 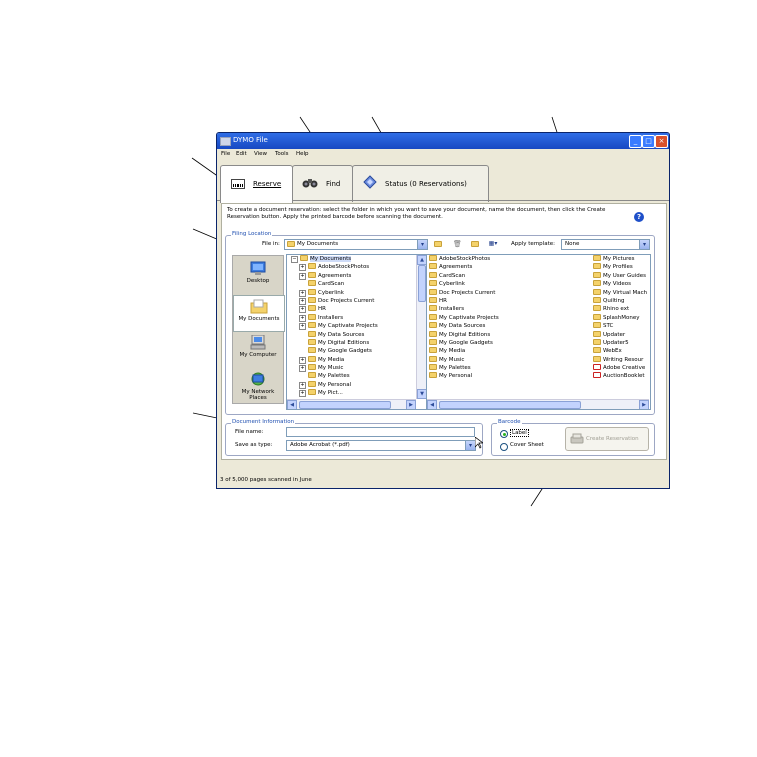 What do you see at coordinates (474, 244) in the screenshot?
I see `new-folder-icon` at bounding box center [474, 244].